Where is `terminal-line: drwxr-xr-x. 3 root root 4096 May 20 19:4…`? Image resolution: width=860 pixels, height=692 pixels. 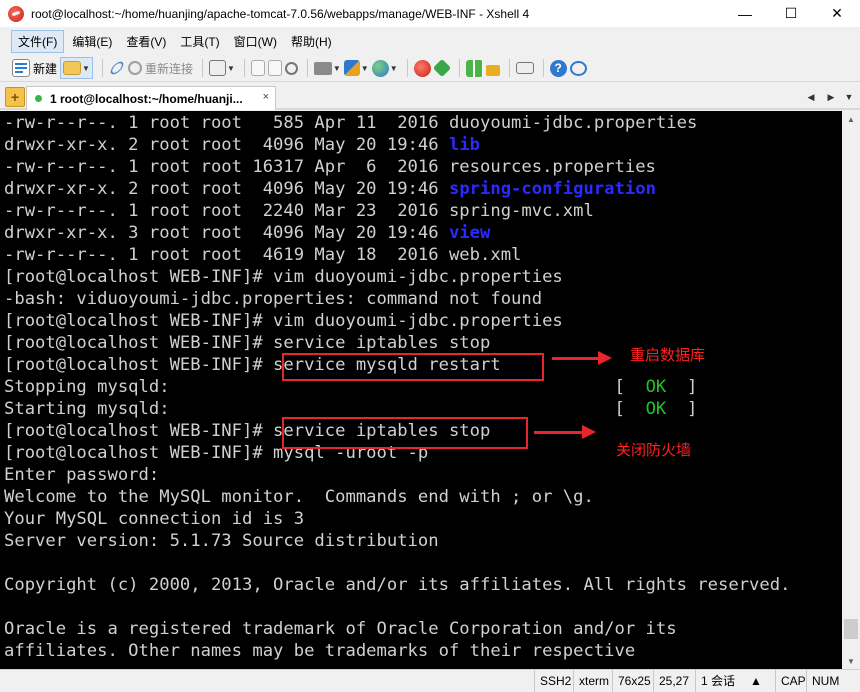
terminal-line: drwxr-xr-x. 3 root root 4096 May 20 19:4… is located at coordinates (247, 233).